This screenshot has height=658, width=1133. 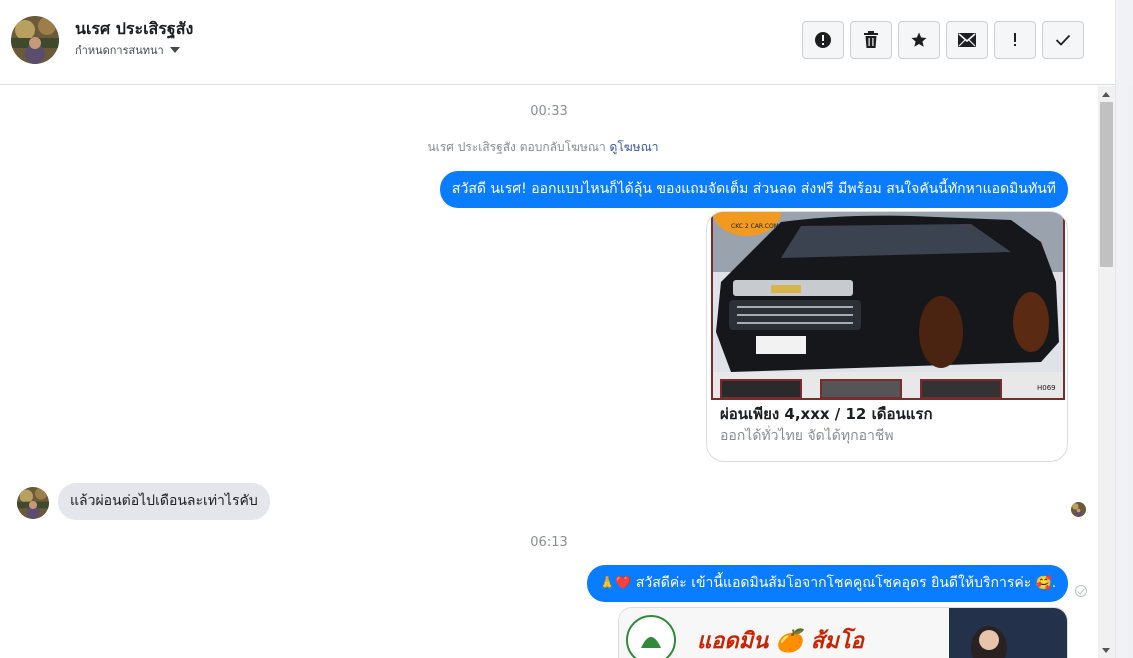 I want to click on mark-unread-button, so click(x=967, y=40).